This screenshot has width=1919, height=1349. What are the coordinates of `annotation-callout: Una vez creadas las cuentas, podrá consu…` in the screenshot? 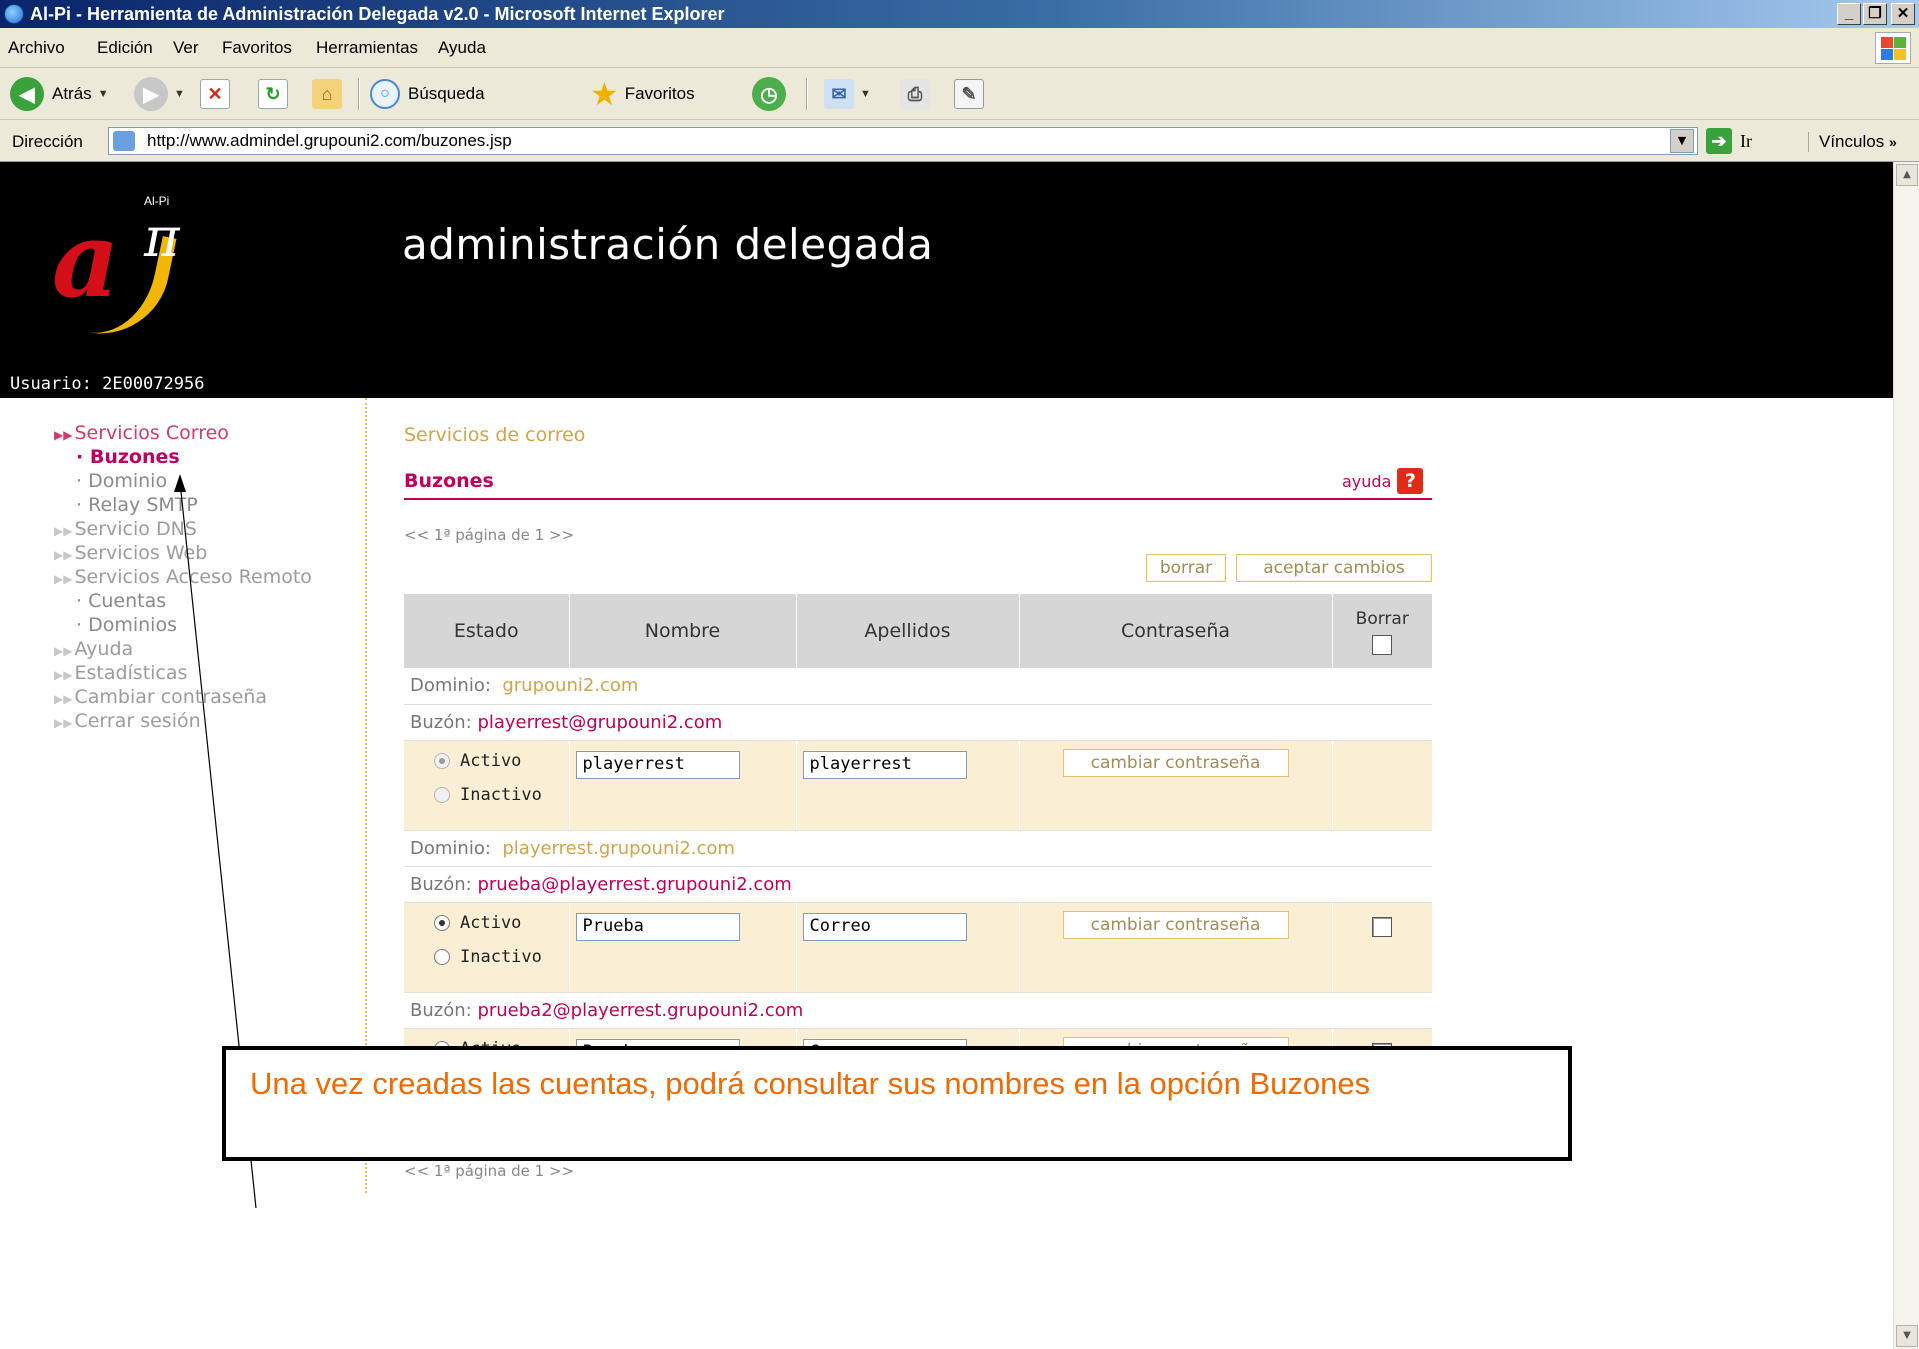 It's located at (897, 1103).